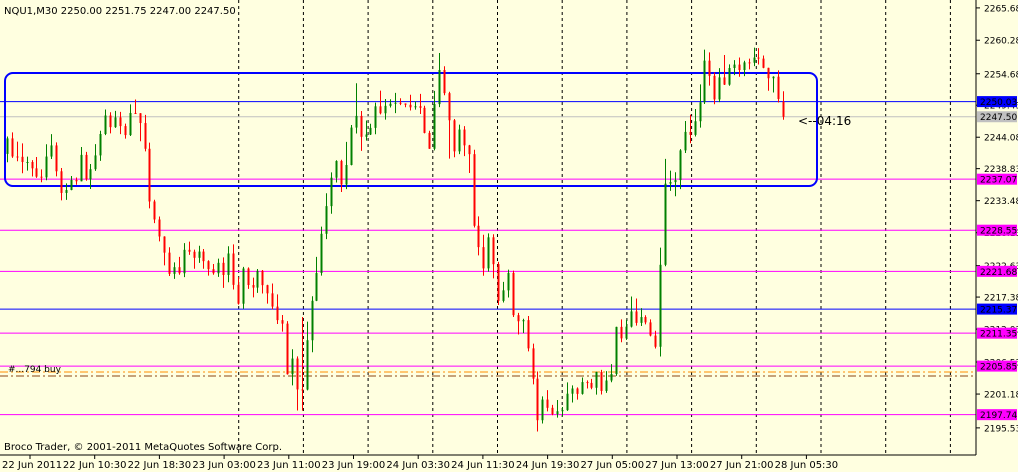 Image resolution: width=1018 pixels, height=472 pixels. Describe the element at coordinates (998, 273) in the screenshot. I see `level-price-label: 2221.68` at that location.